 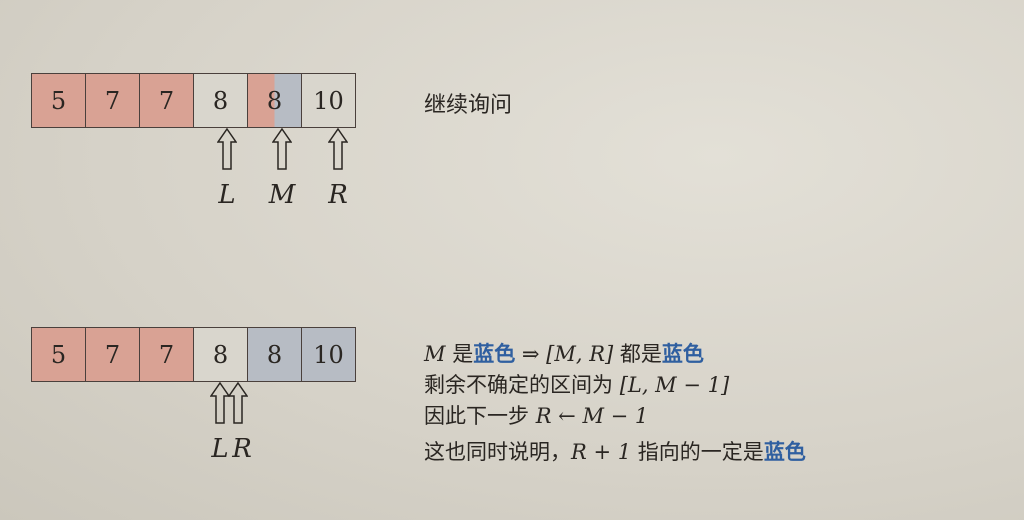 What do you see at coordinates (637, 354) in the screenshot?
I see `text: 都是` at bounding box center [637, 354].